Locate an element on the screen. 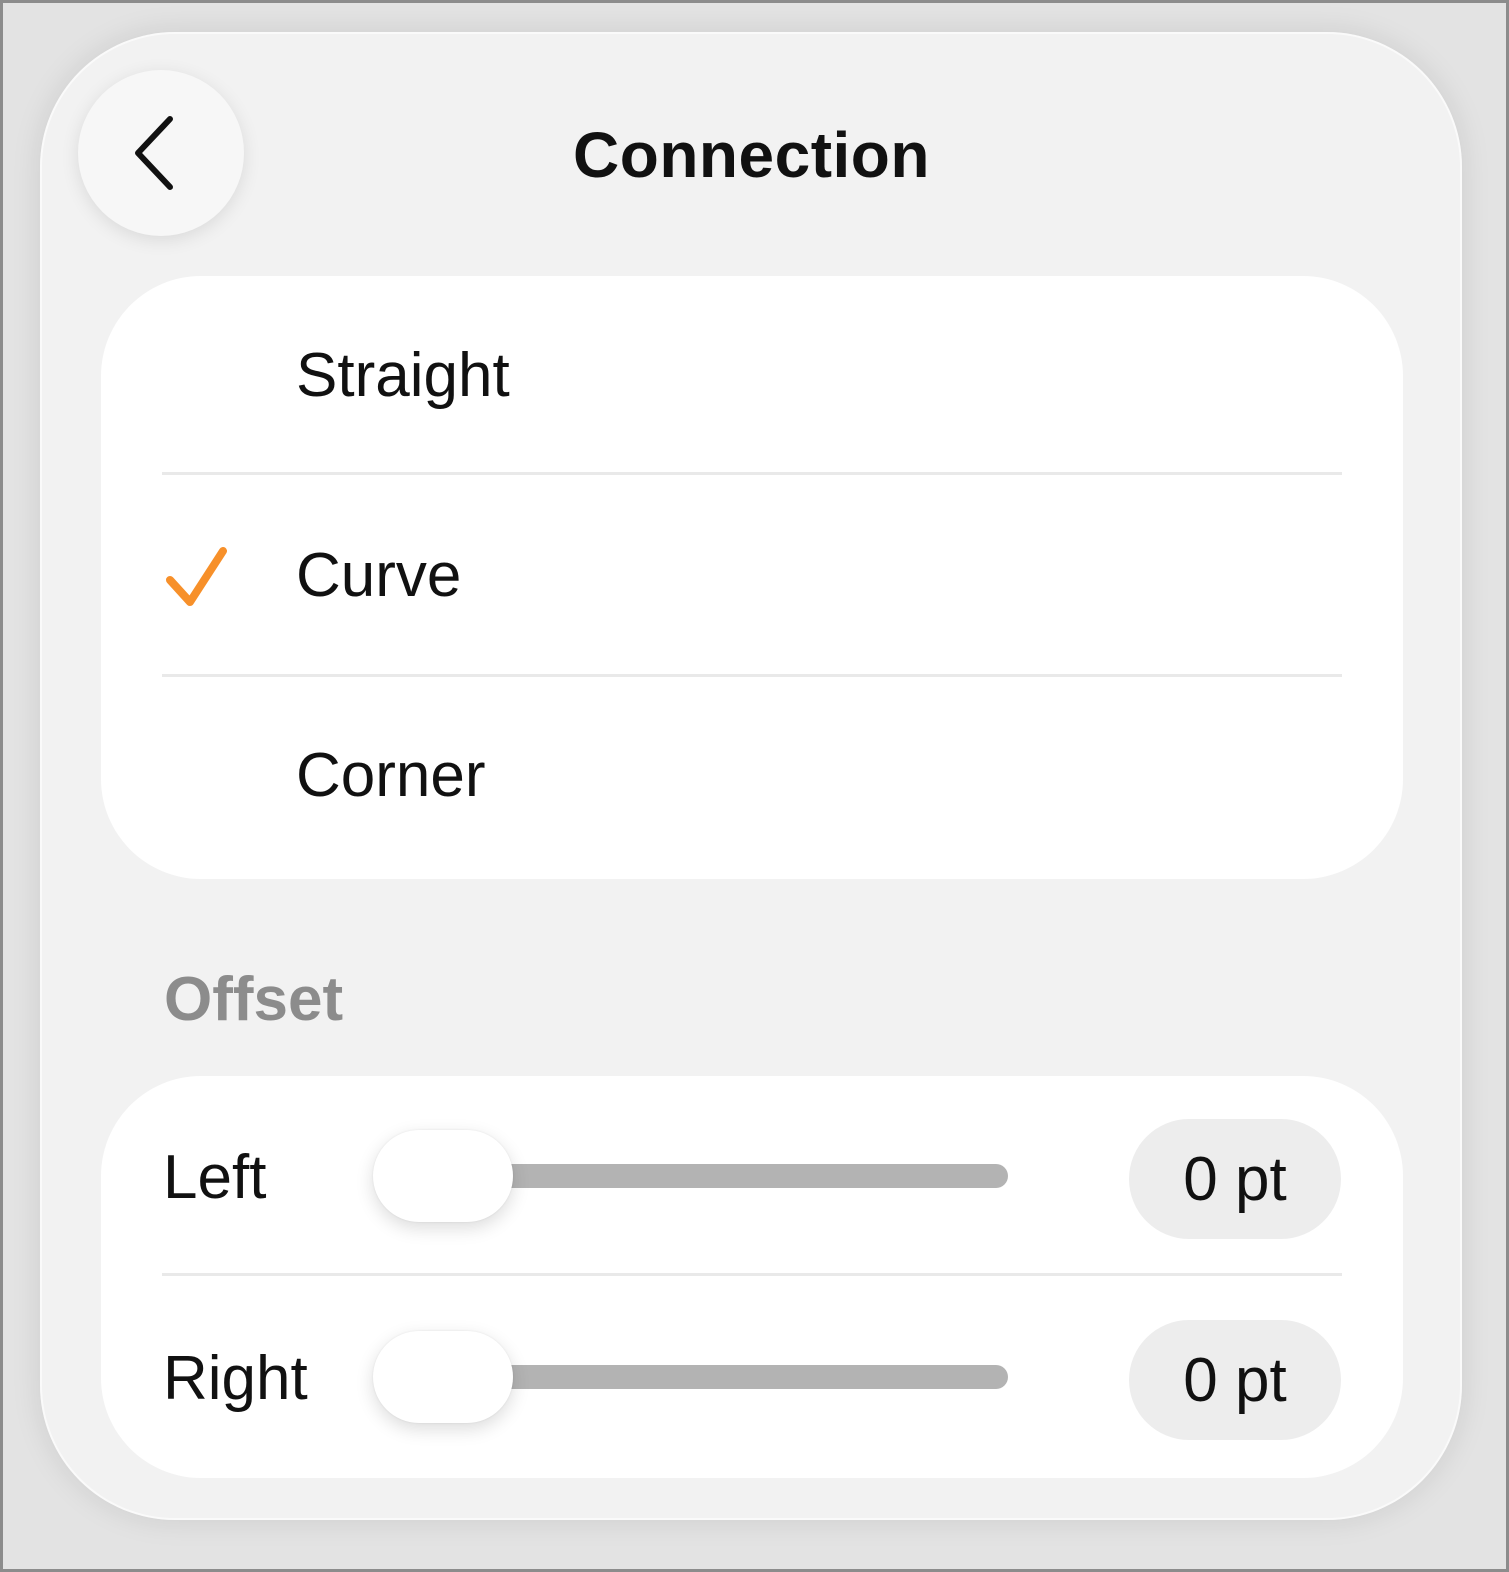 The image size is (1509, 1572). option-label: Curve is located at coordinates (379, 575).